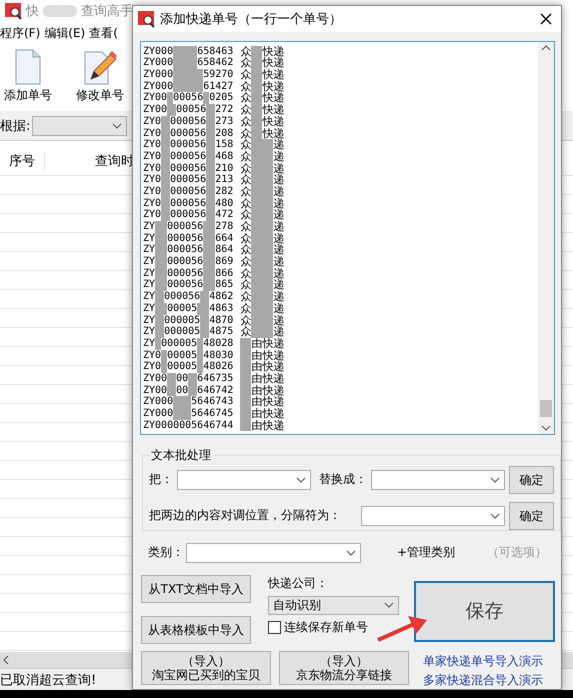  I want to click on tracking-number: 210, so click(224, 168).